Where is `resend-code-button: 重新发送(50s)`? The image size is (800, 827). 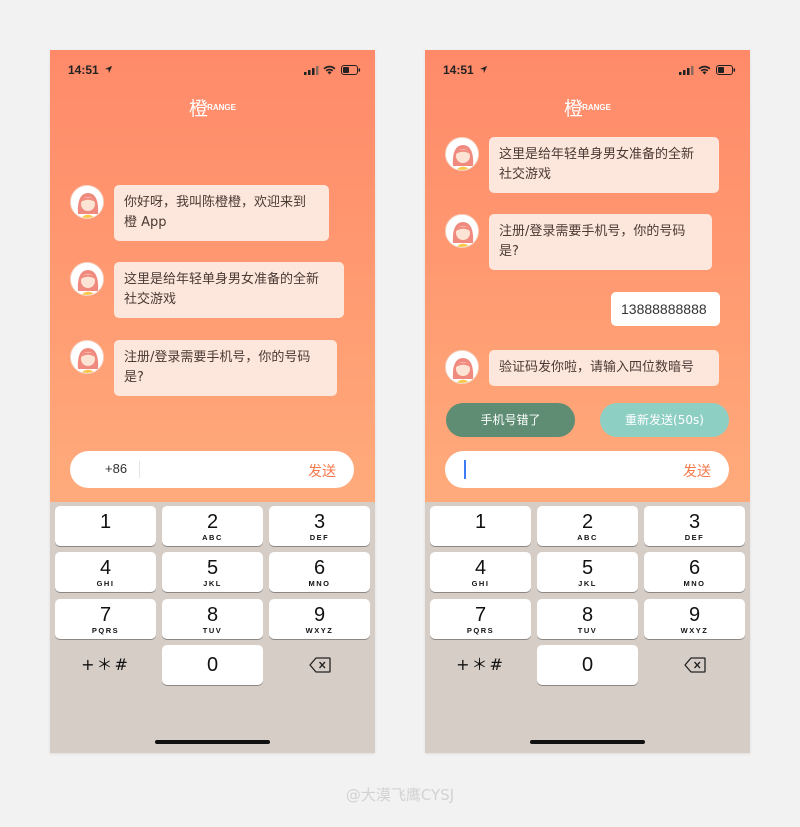 resend-code-button: 重新发送(50s) is located at coordinates (664, 420).